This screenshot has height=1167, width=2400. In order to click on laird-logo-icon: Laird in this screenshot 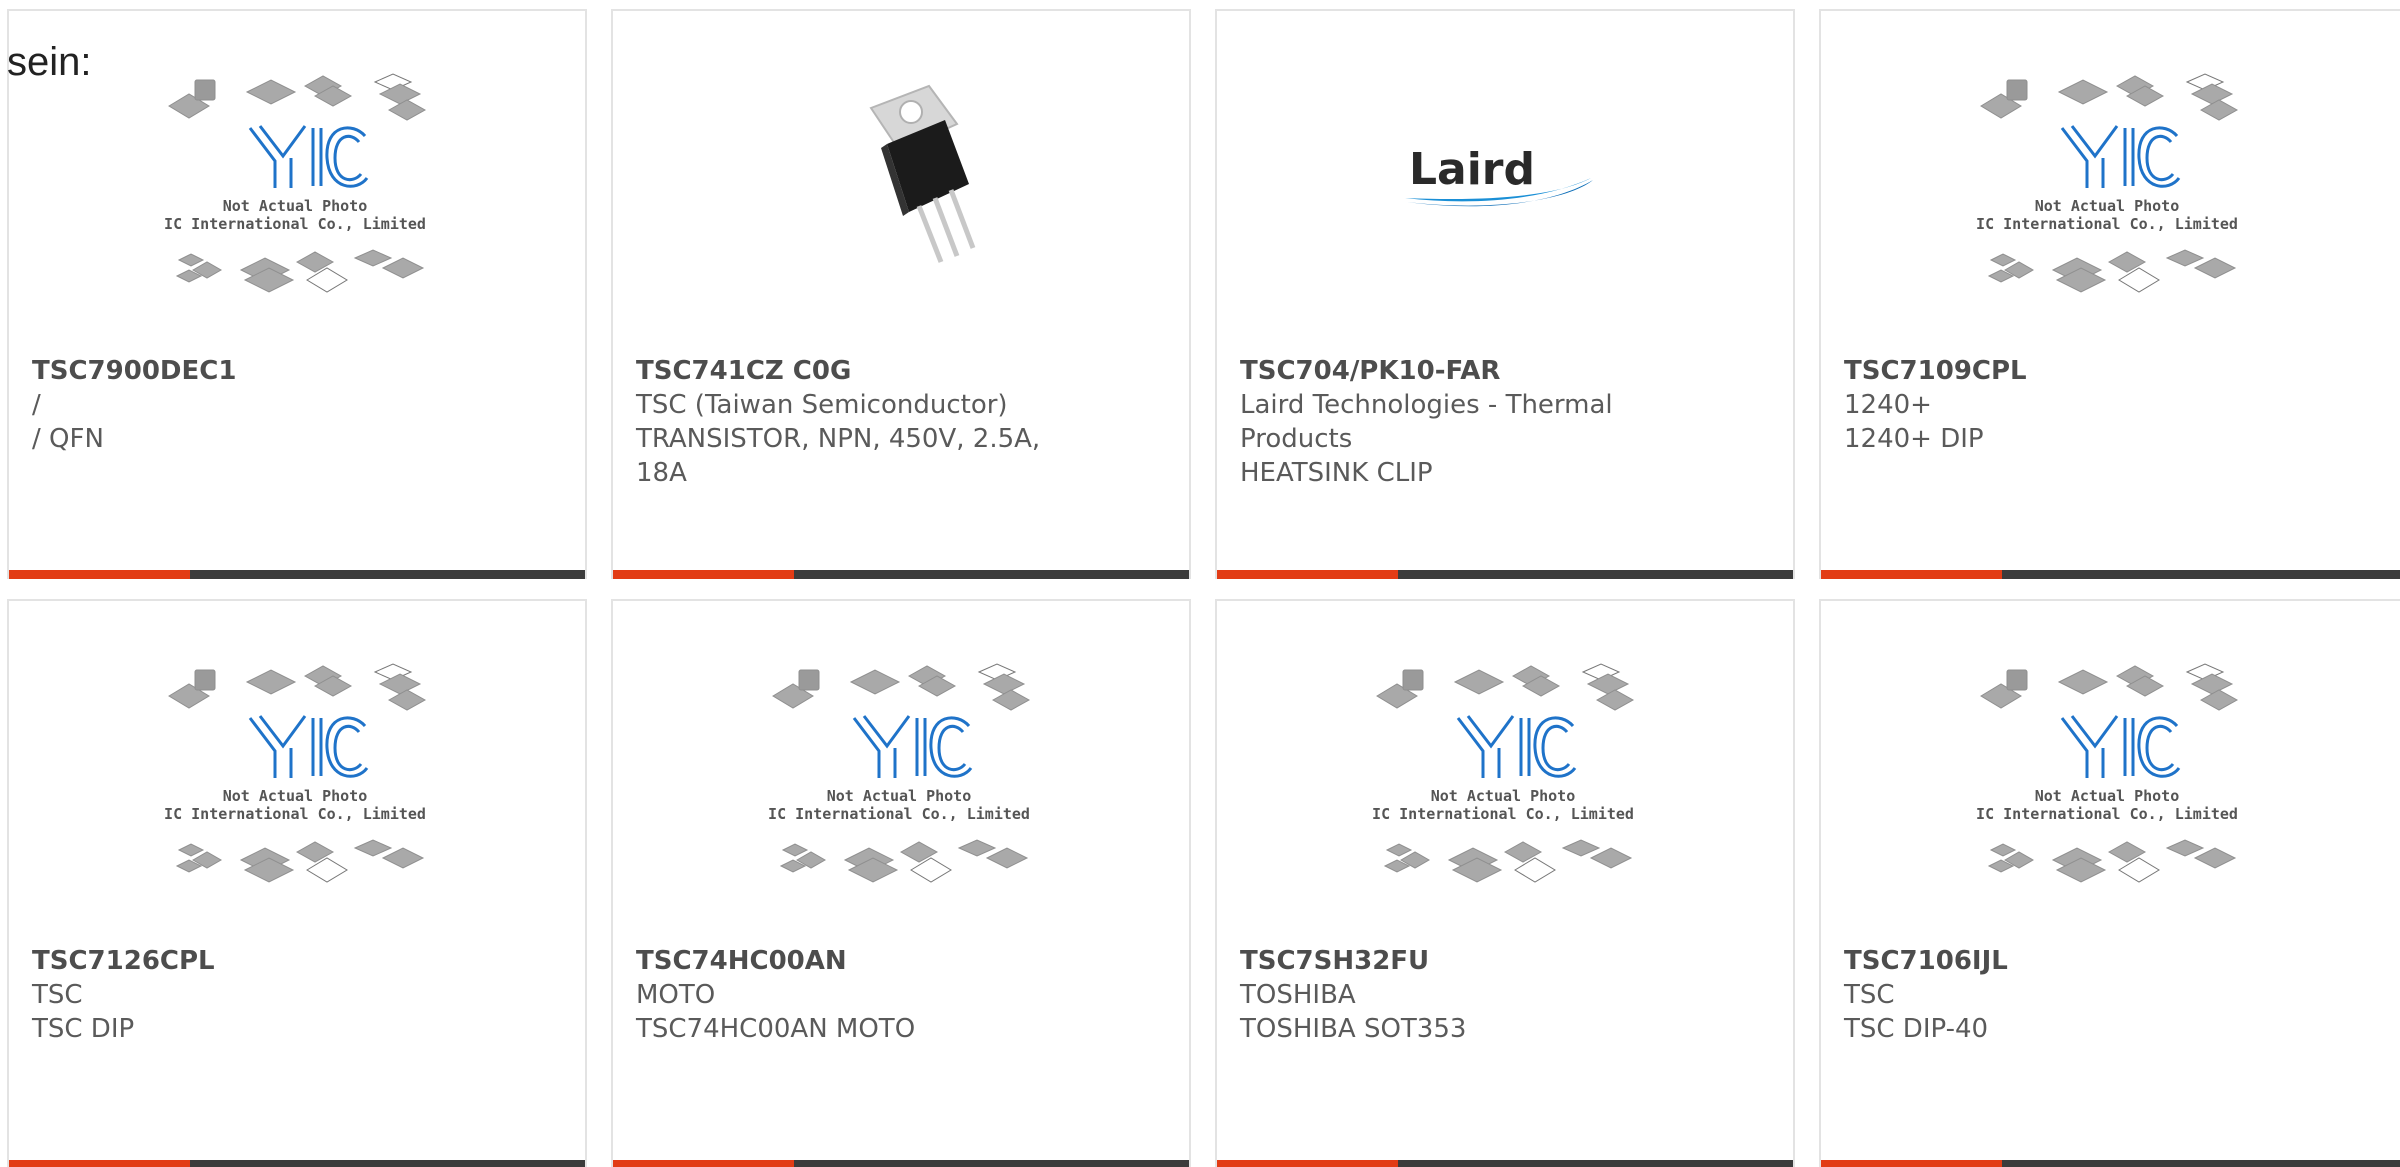, I will do `click(1499, 175)`.